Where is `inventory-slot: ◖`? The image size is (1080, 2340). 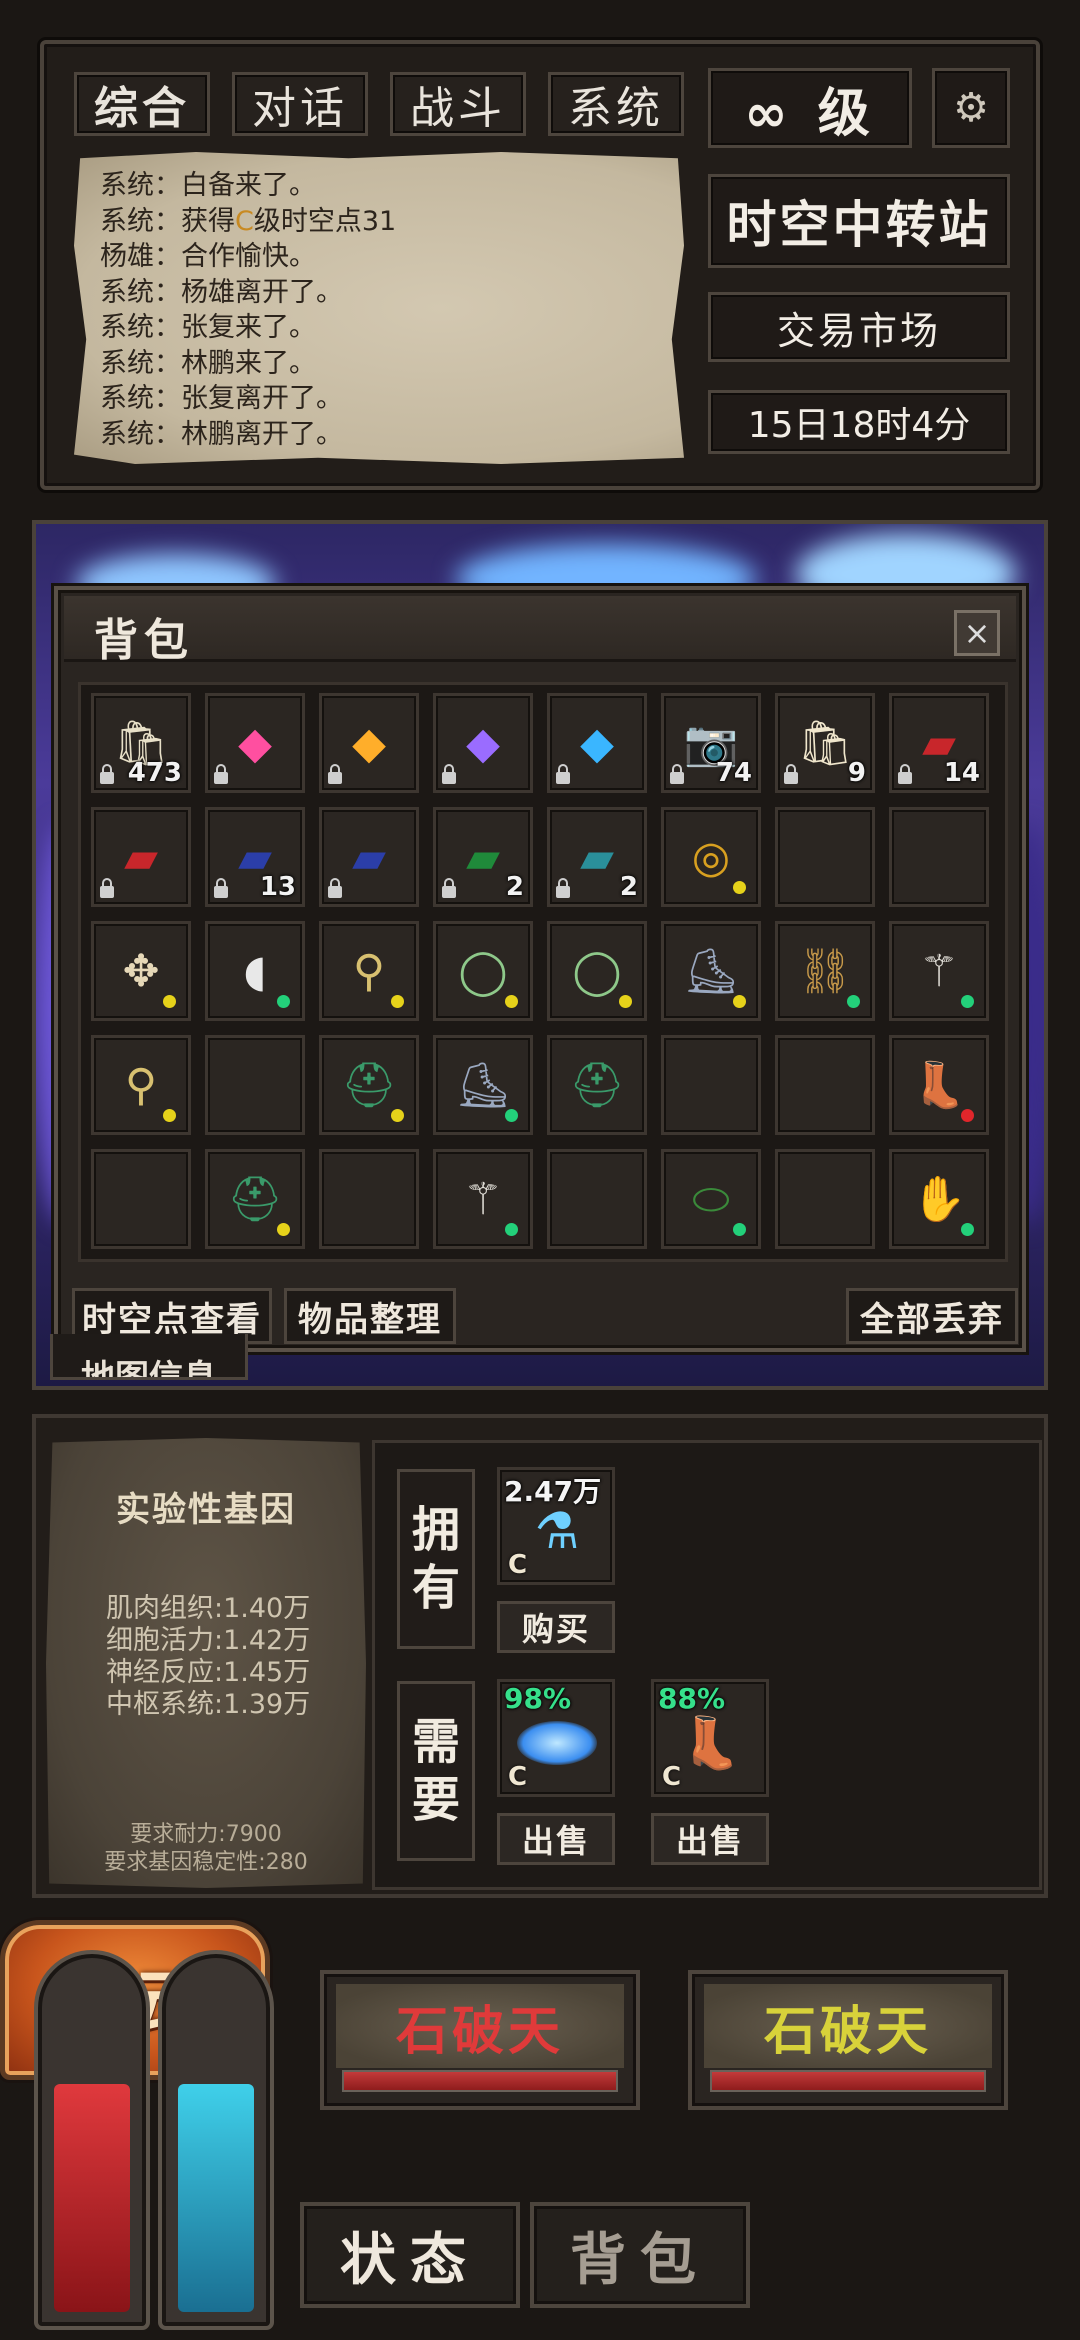 inventory-slot: ◖ is located at coordinates (255, 971).